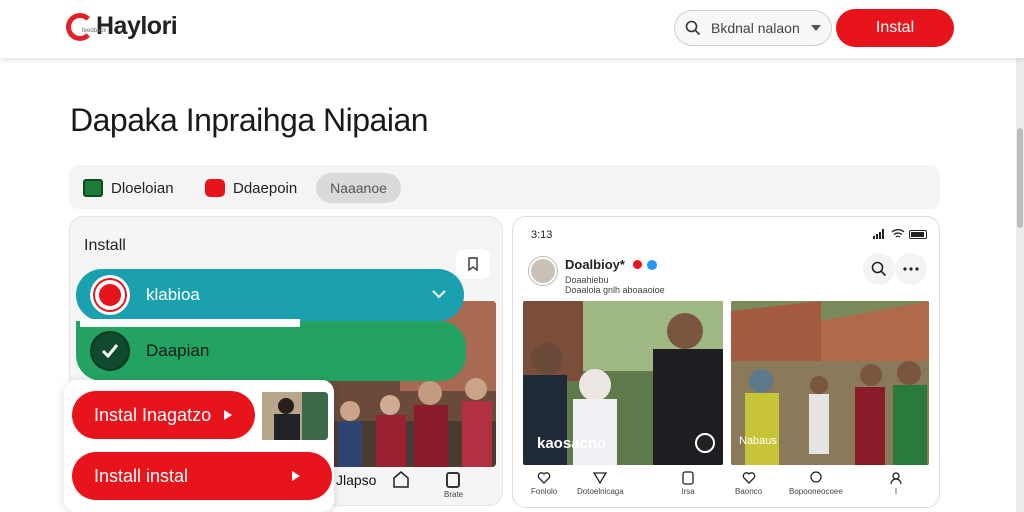 The image size is (1024, 512). I want to click on nav-item-1: Foniolo, so click(544, 483).